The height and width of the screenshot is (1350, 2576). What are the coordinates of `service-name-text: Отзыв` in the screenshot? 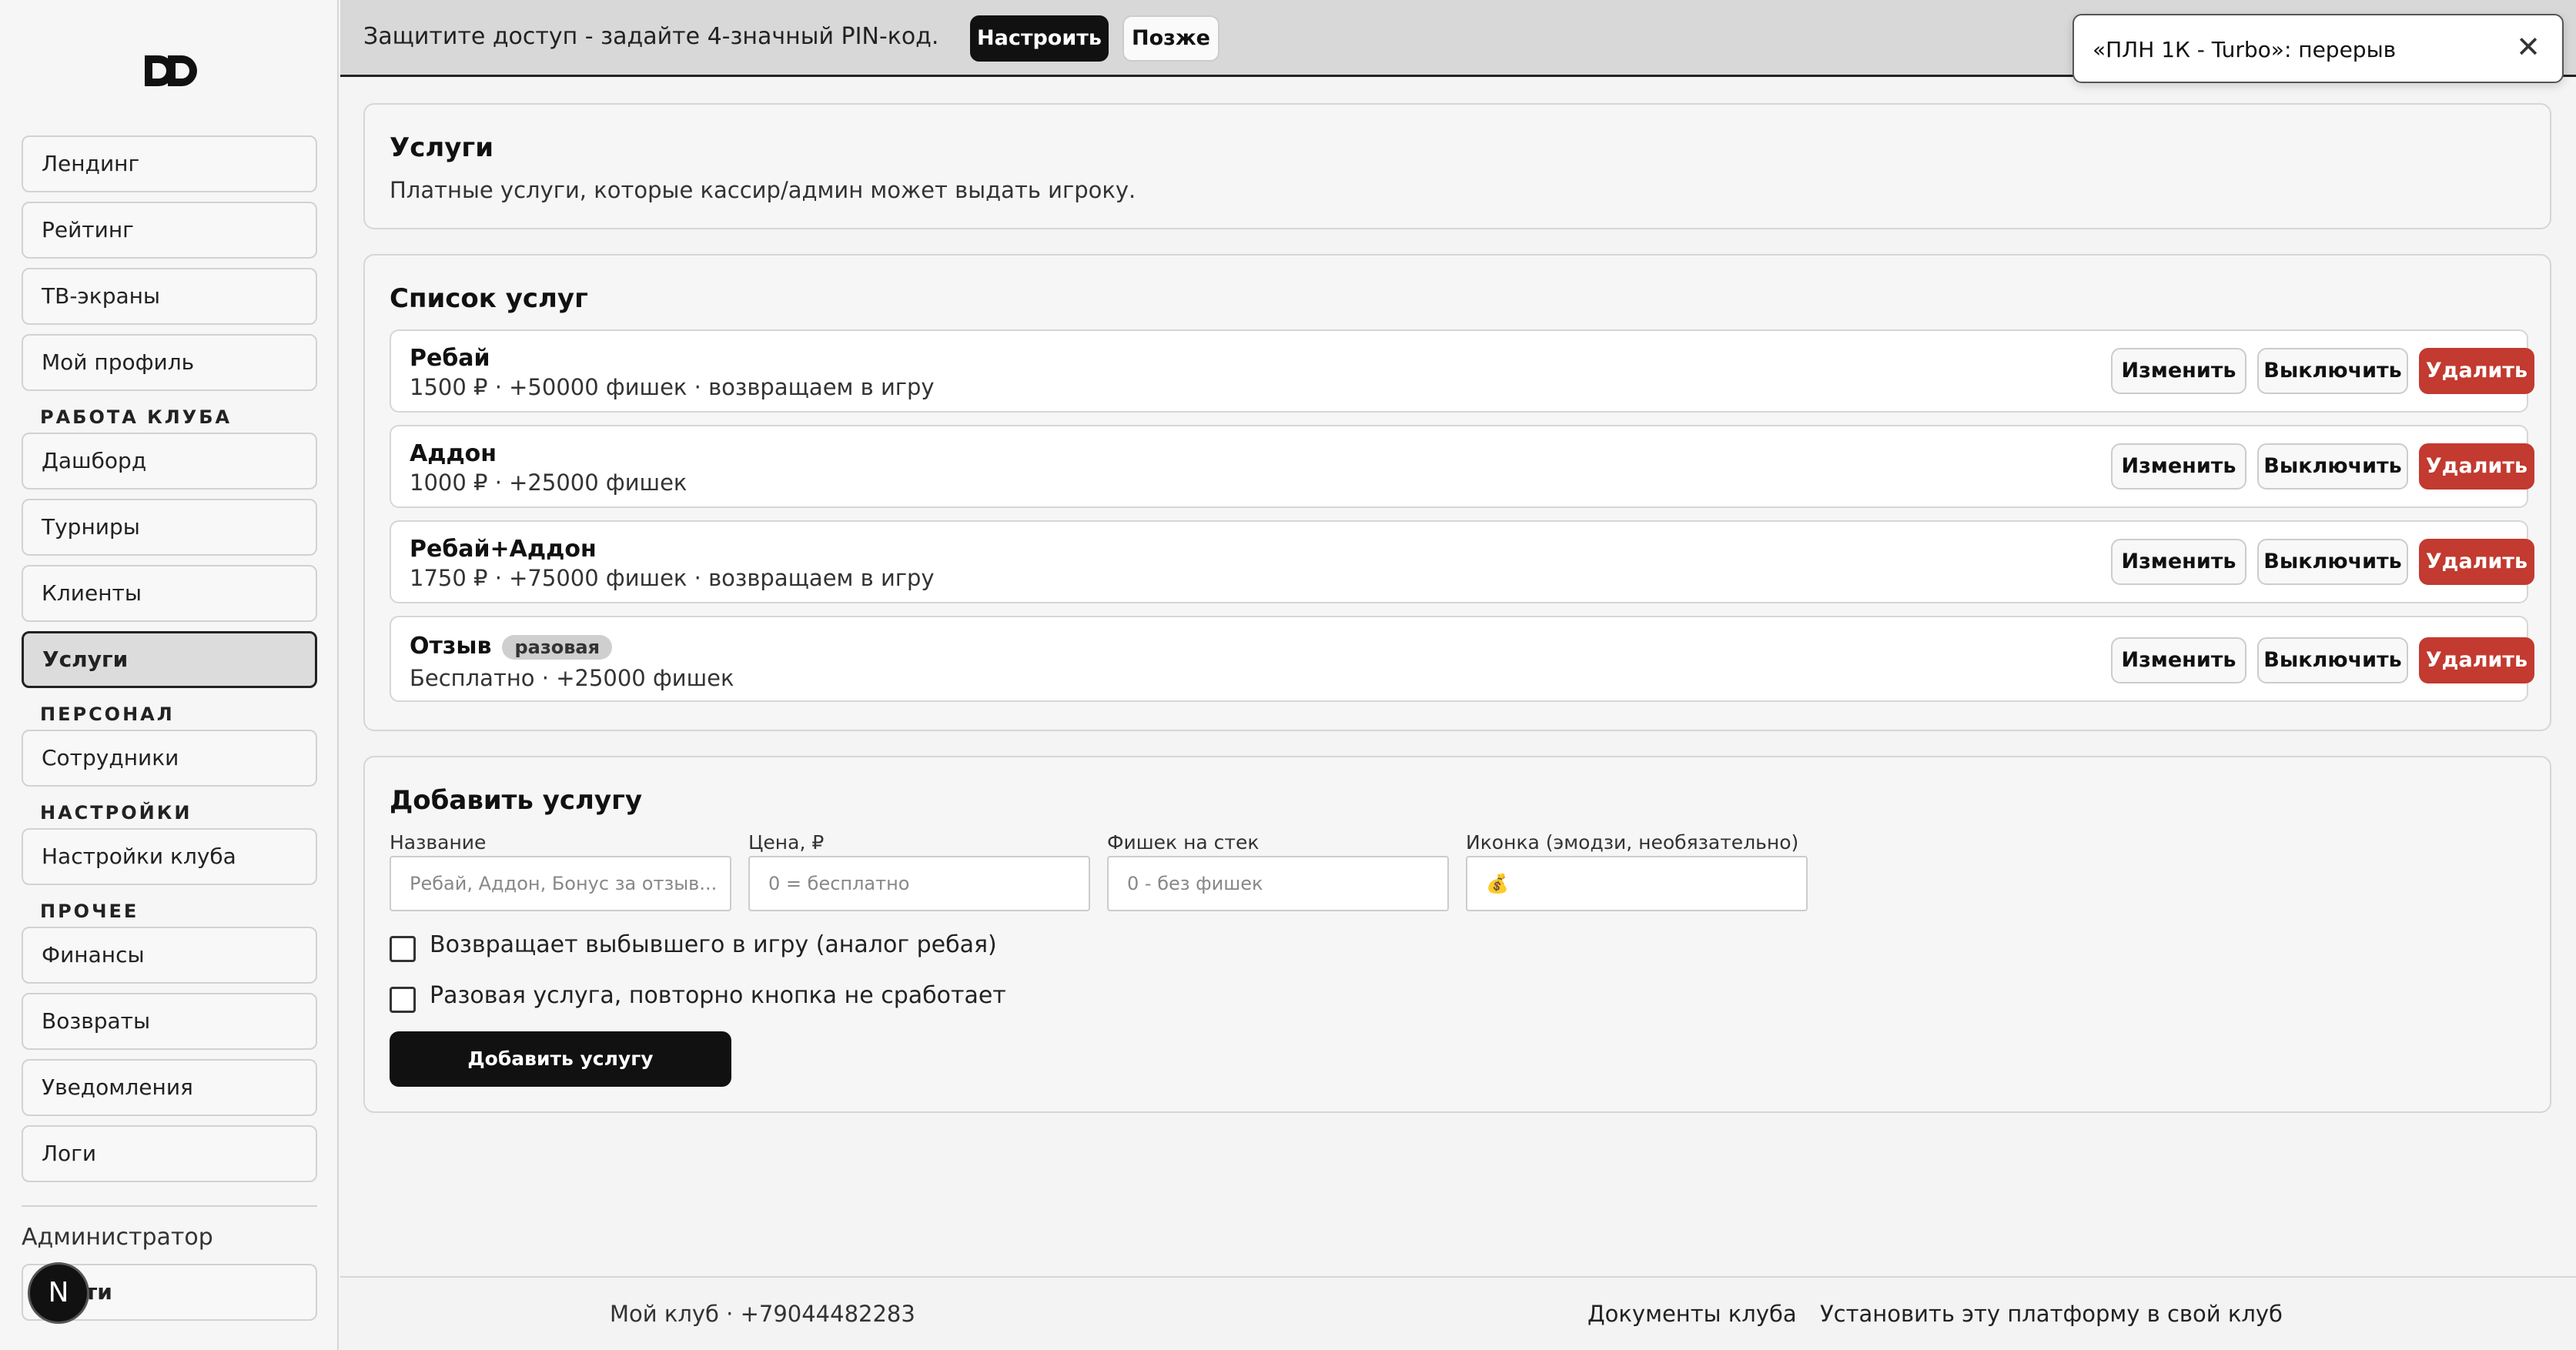 It's located at (451, 647).